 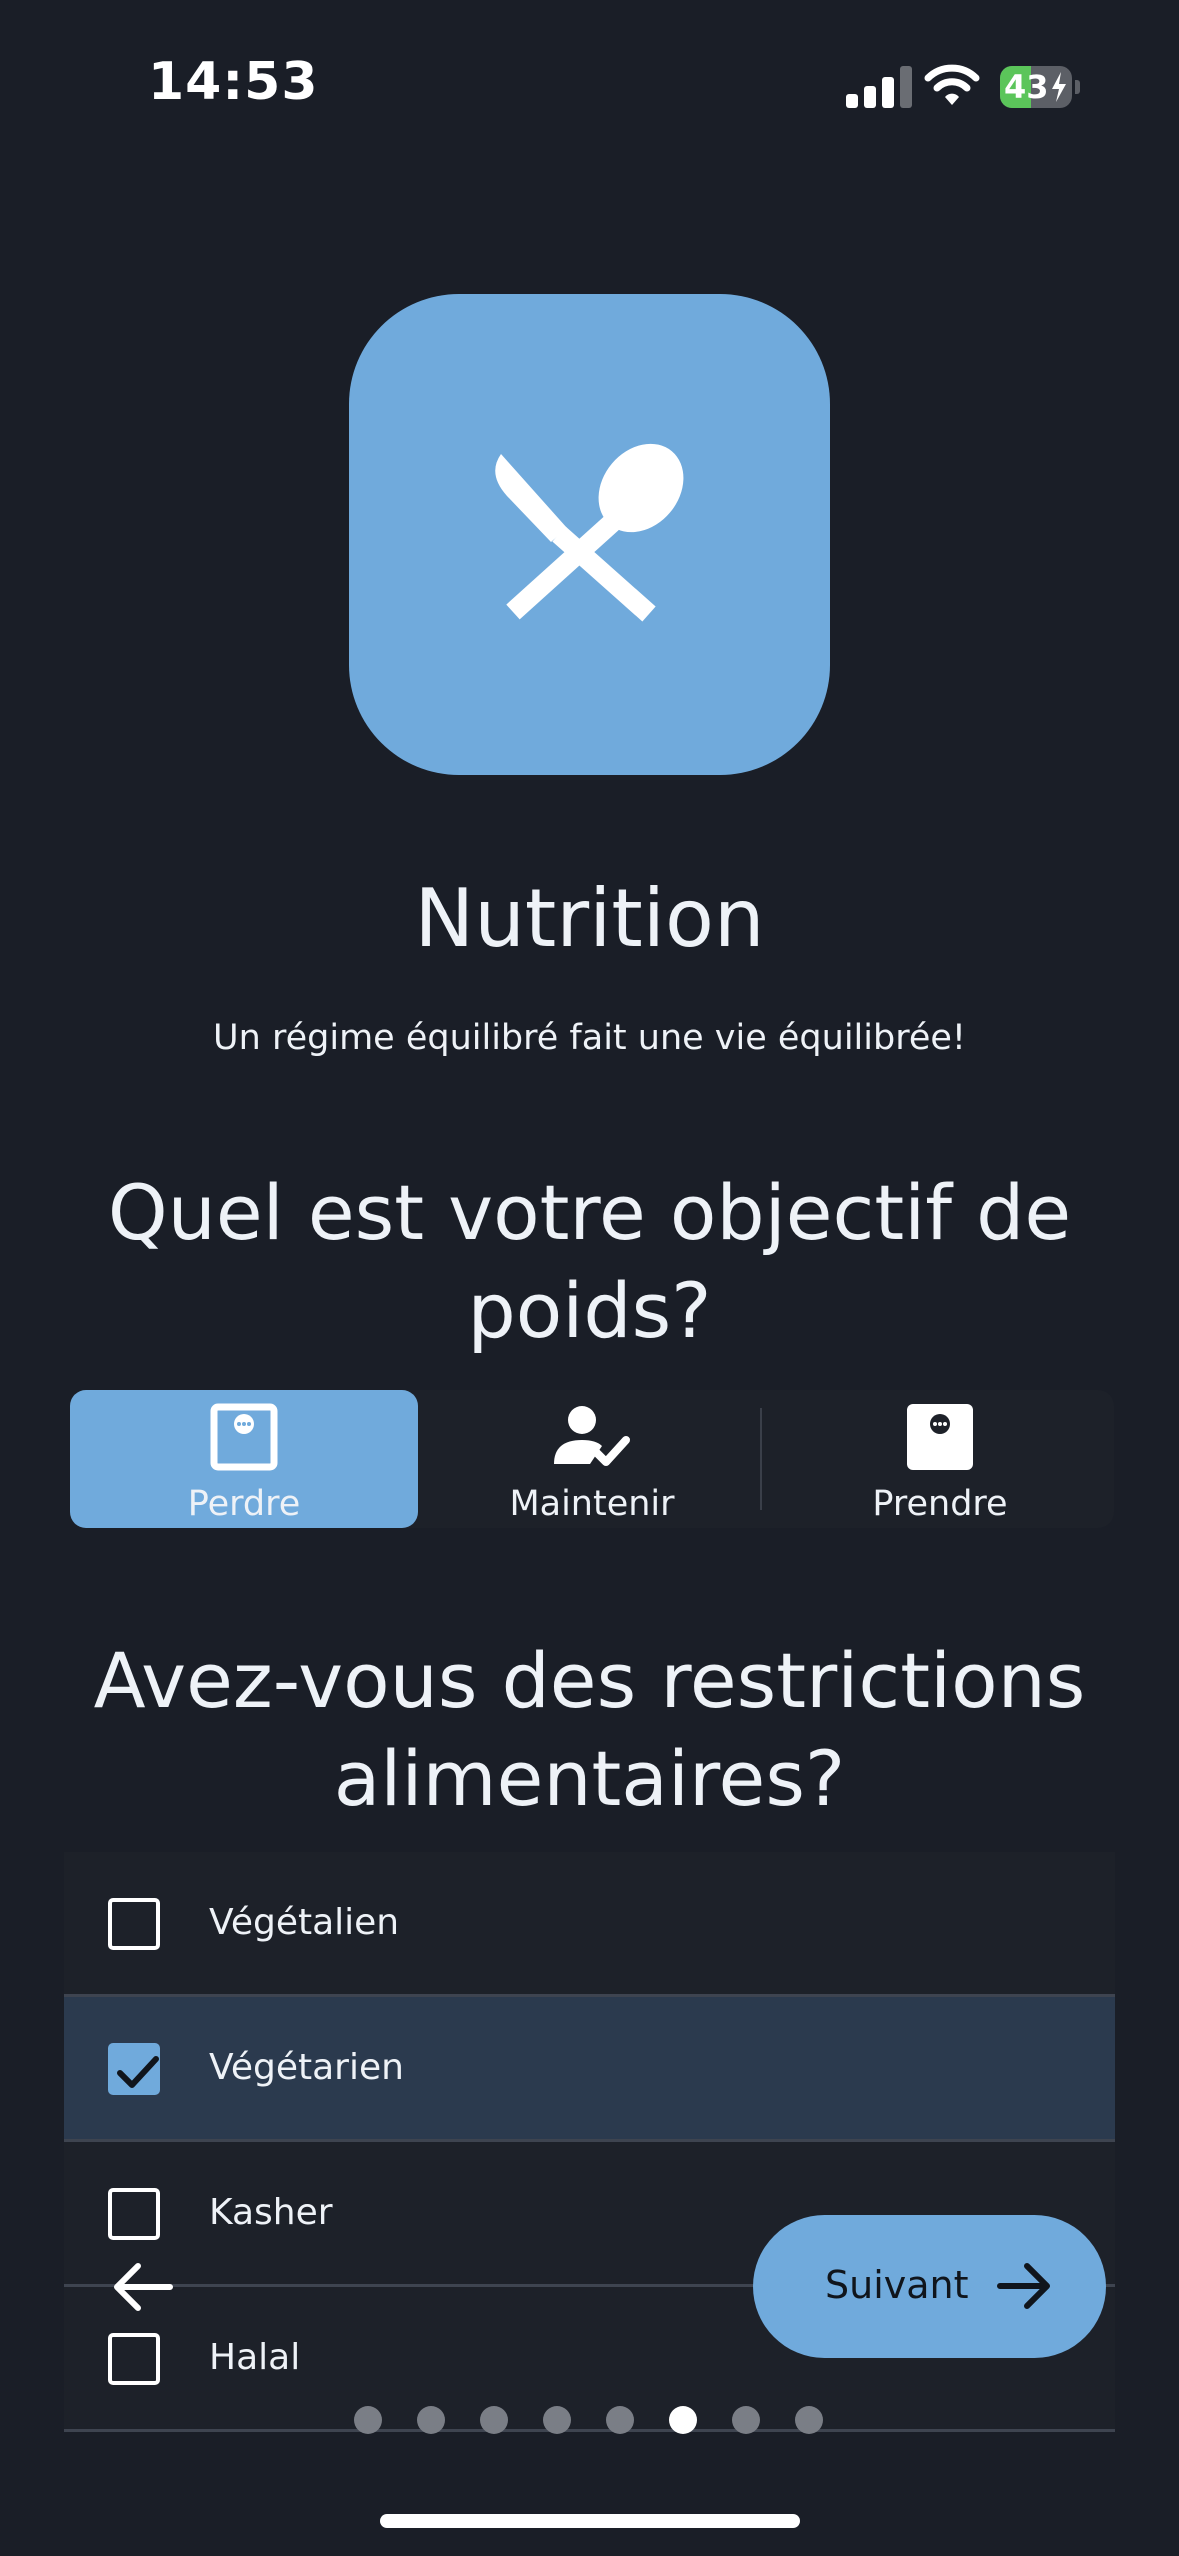 What do you see at coordinates (940, 1437) in the screenshot?
I see `scale-filled-icon` at bounding box center [940, 1437].